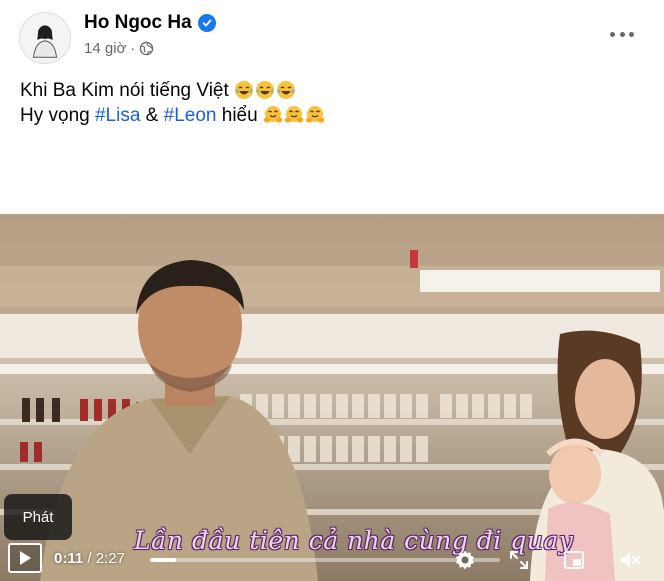 This screenshot has height=581, width=664. Describe the element at coordinates (110, 558) in the screenshot. I see `total-time: 2:27` at that location.